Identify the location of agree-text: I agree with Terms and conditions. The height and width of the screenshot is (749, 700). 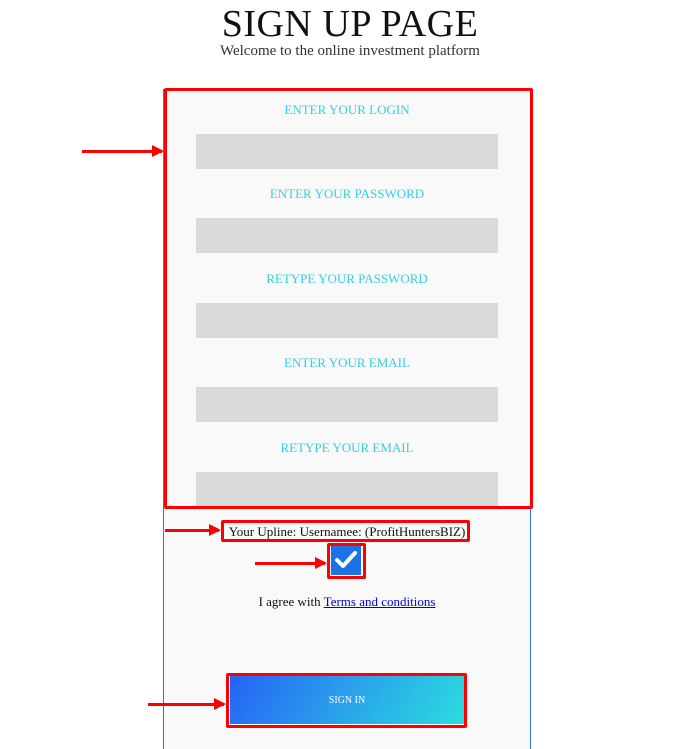
(347, 602).